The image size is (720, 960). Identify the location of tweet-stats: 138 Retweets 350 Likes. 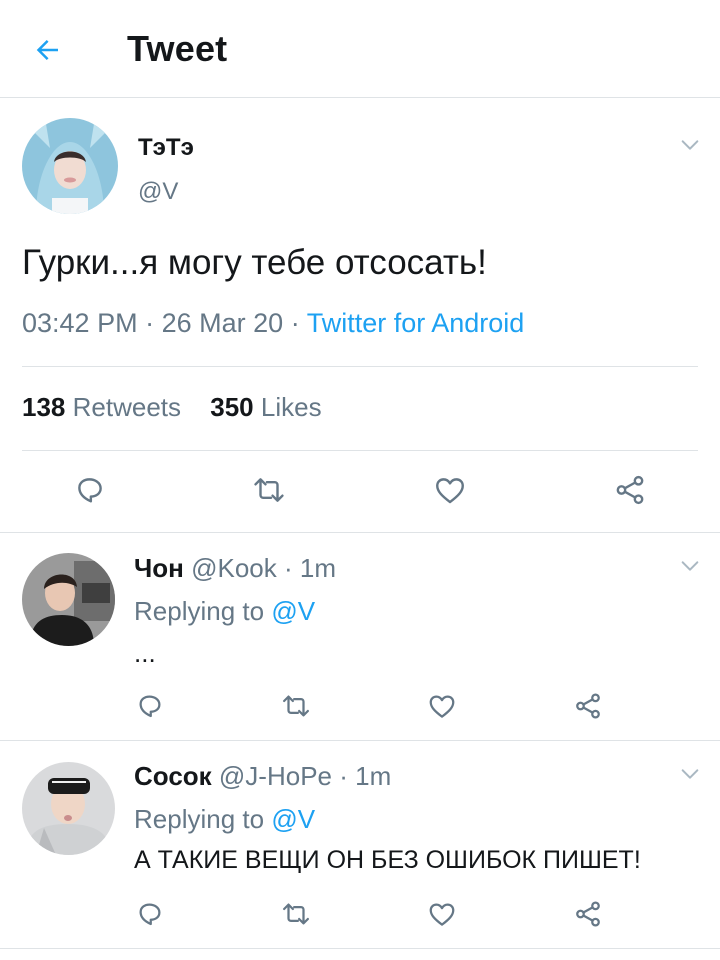
(172, 407).